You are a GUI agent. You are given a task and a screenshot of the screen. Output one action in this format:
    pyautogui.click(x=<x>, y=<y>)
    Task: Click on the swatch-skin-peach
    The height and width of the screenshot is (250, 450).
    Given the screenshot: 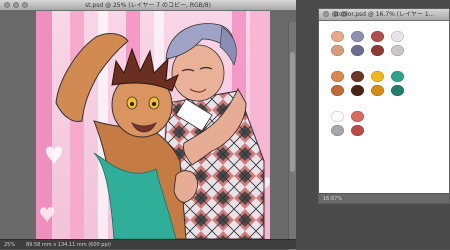 What is the action you would take?
    pyautogui.click(x=337, y=36)
    